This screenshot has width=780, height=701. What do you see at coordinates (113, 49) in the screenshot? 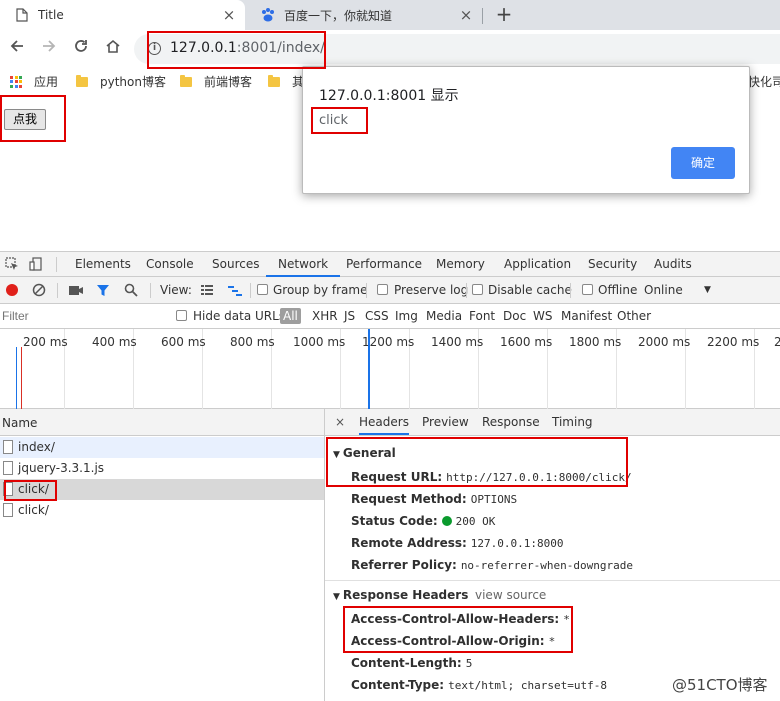
I see `home-icon` at bounding box center [113, 49].